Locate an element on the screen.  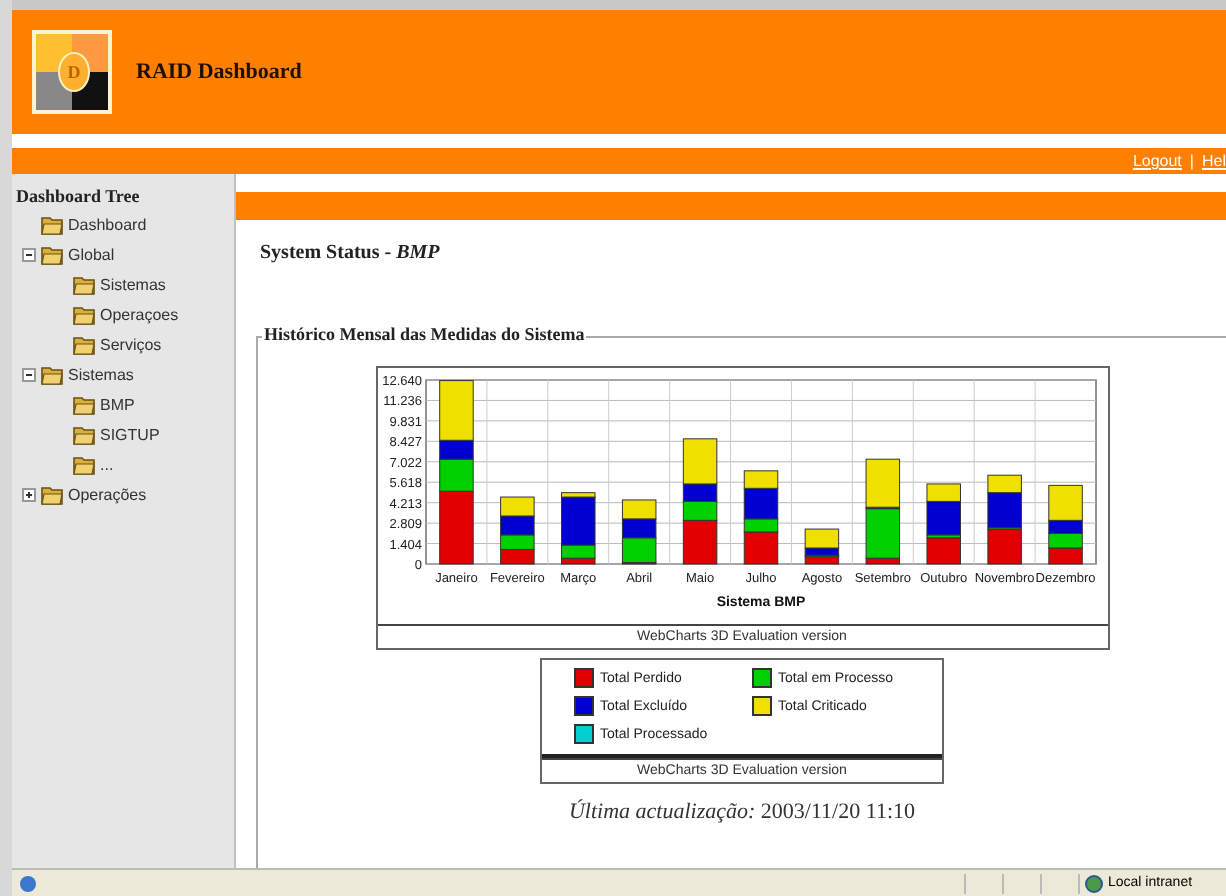
sidebar-title: Dashboard Tree is located at coordinates (79, 196).